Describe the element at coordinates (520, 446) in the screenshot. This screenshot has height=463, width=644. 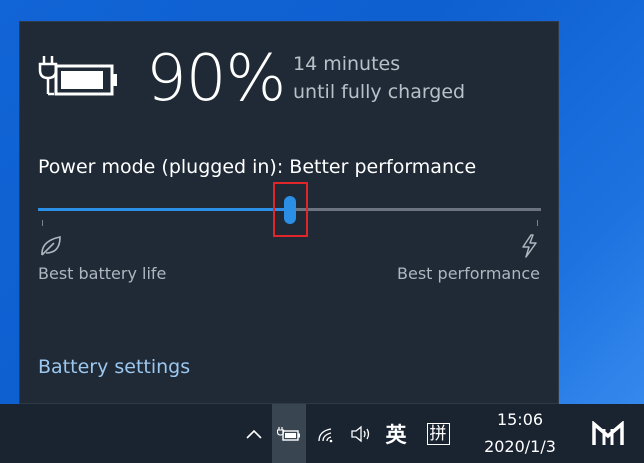
I see `clock-date: 2020/1/3` at that location.